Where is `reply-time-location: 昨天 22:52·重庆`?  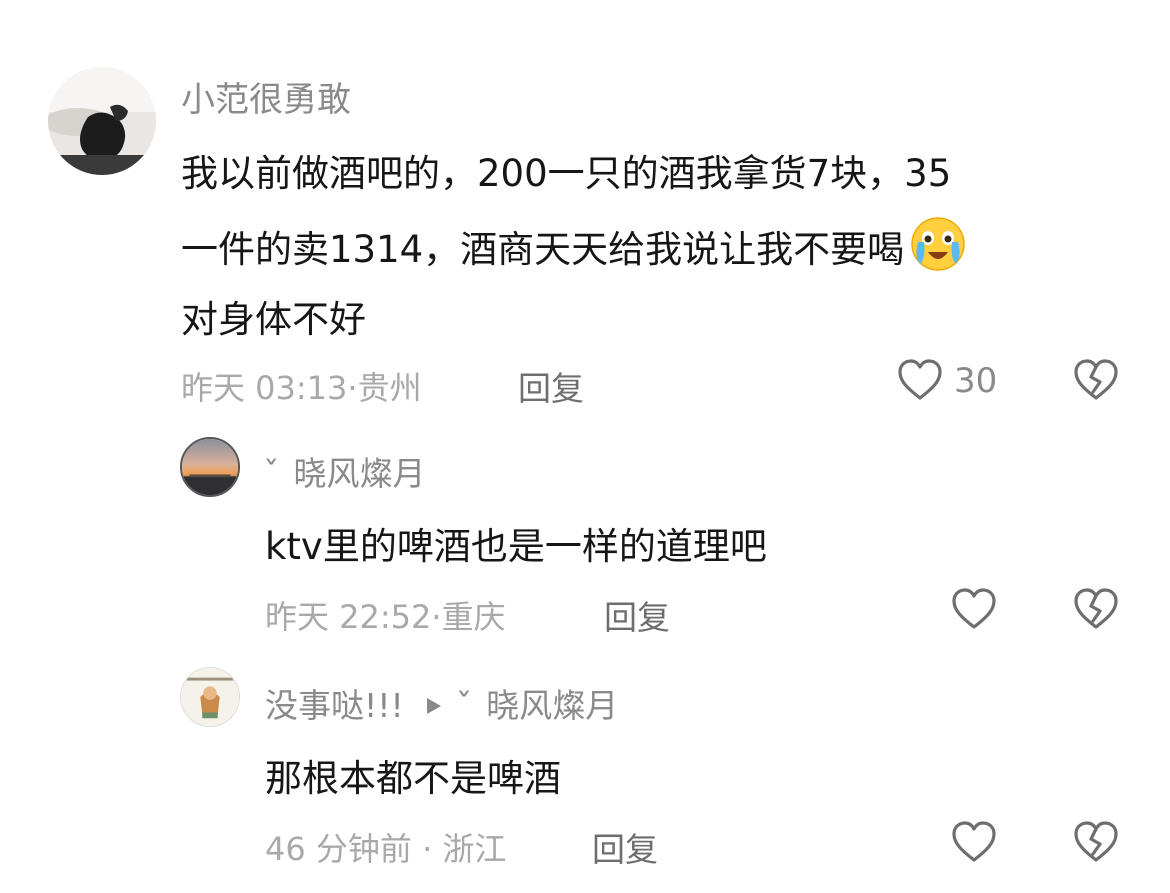
reply-time-location: 昨天 22:52·重庆 is located at coordinates (385, 617).